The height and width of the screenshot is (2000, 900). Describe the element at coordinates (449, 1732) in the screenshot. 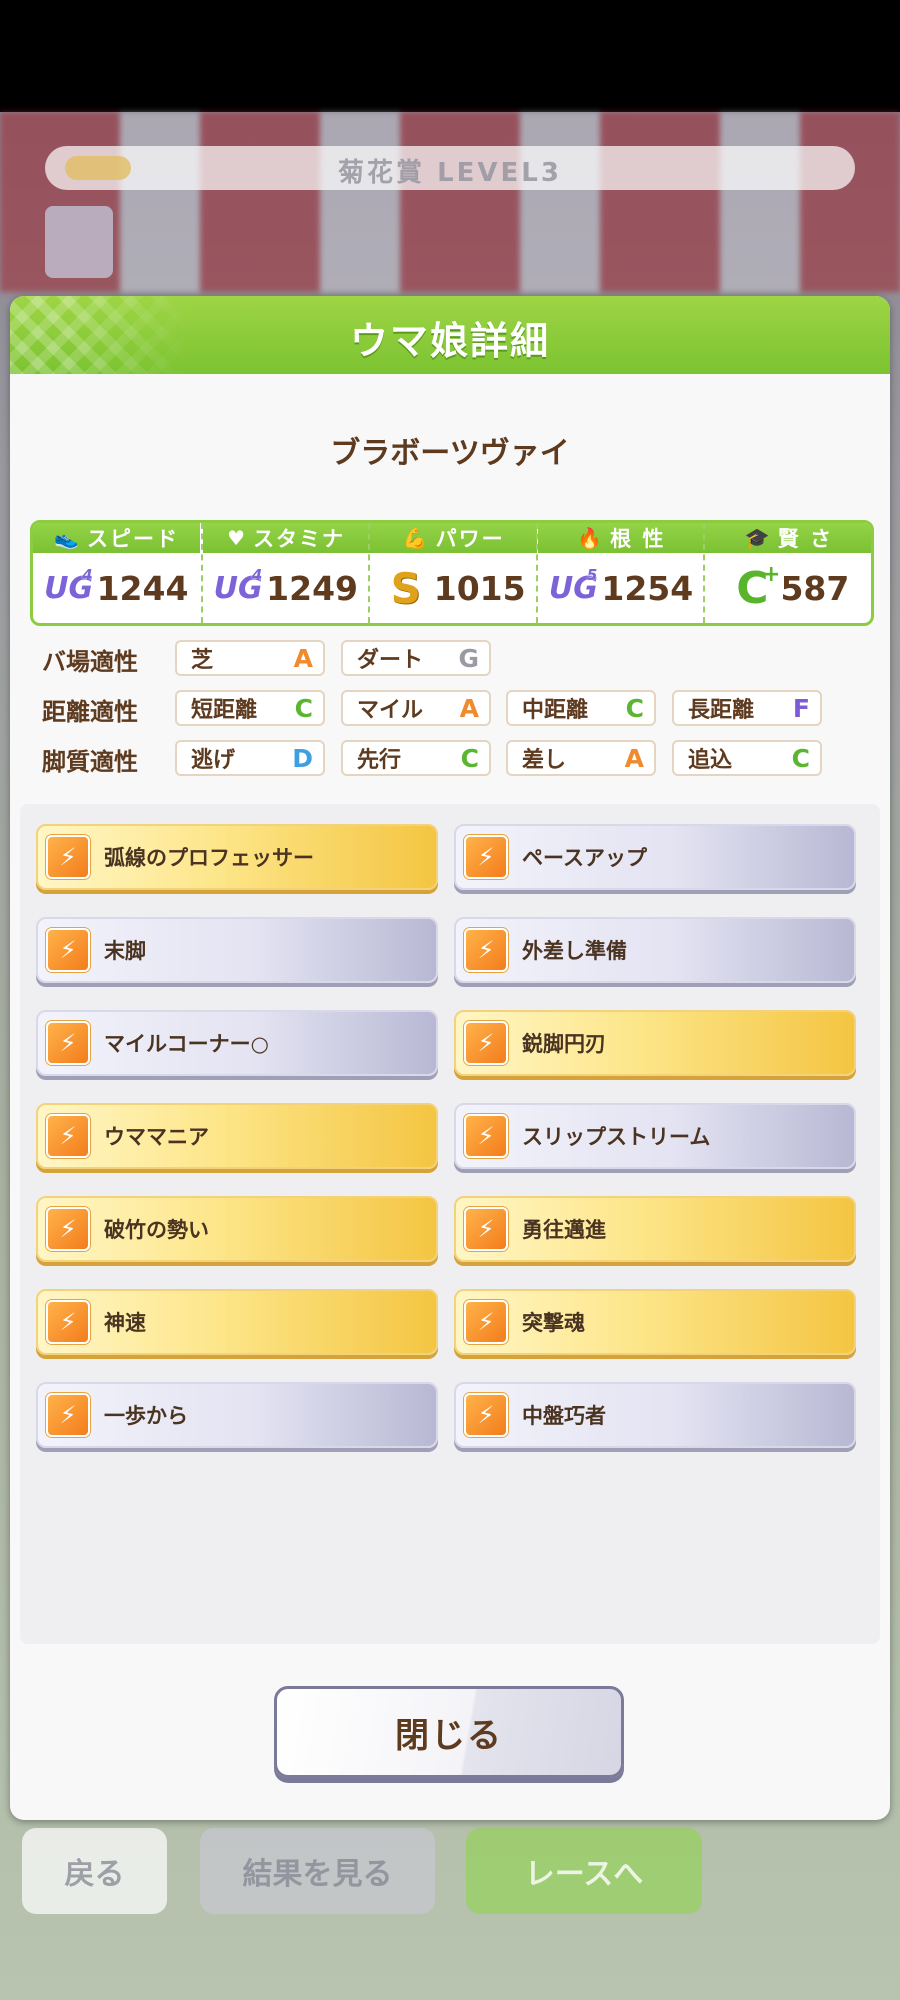

I see `close-button: 閉じる` at that location.